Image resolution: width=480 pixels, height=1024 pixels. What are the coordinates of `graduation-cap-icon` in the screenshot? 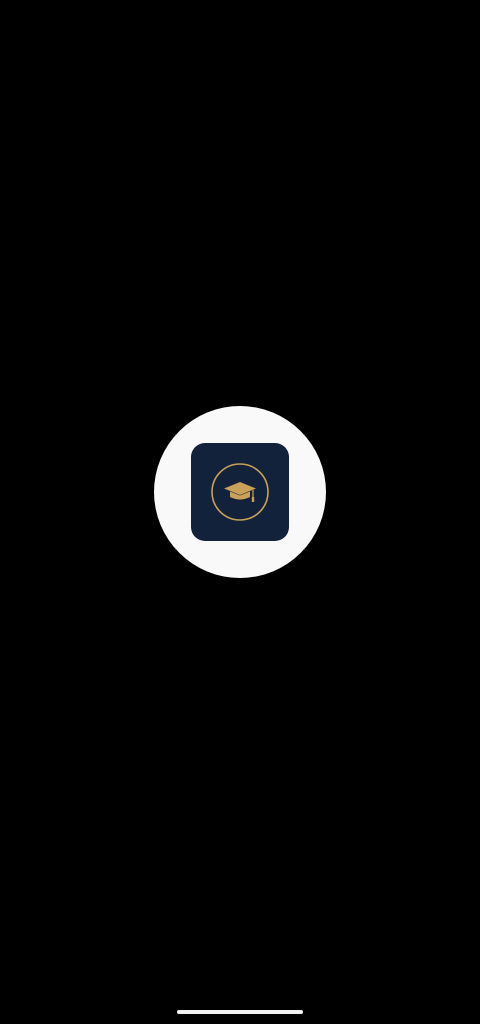 It's located at (240, 492).